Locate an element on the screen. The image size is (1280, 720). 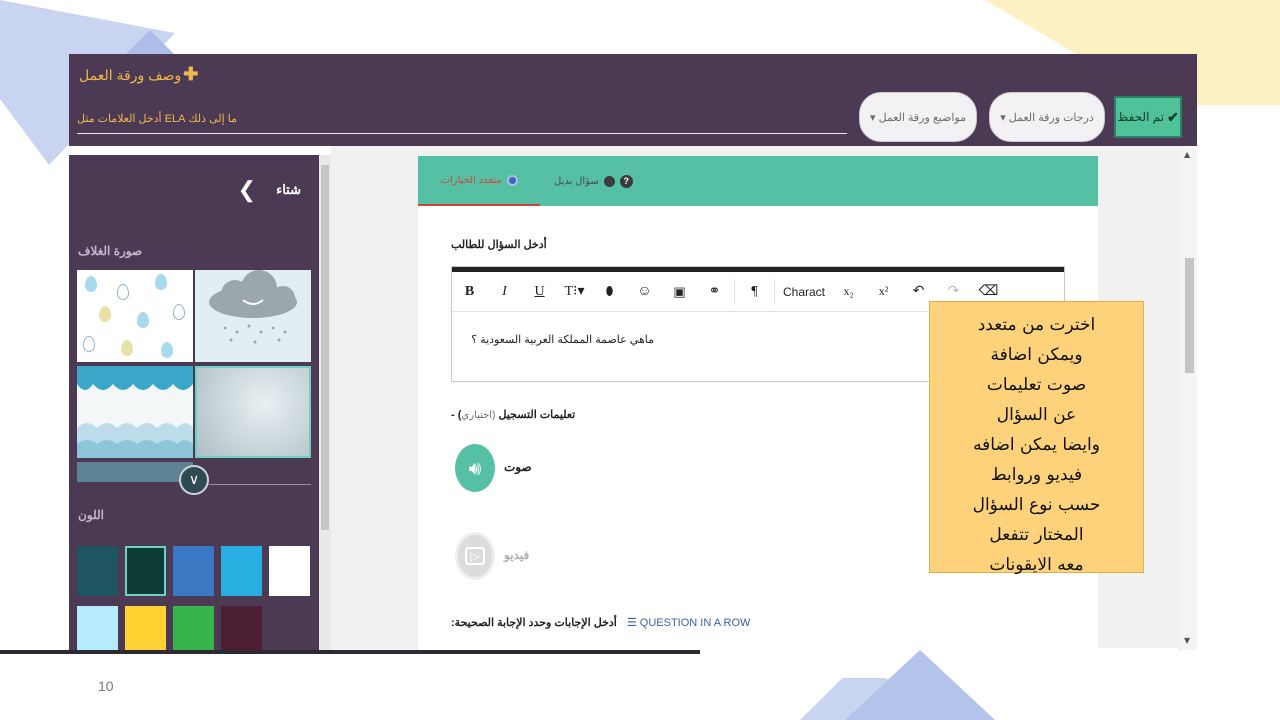
question-in-row-toggle: ☰ QUESTION IN A ROW is located at coordinates (689, 622).